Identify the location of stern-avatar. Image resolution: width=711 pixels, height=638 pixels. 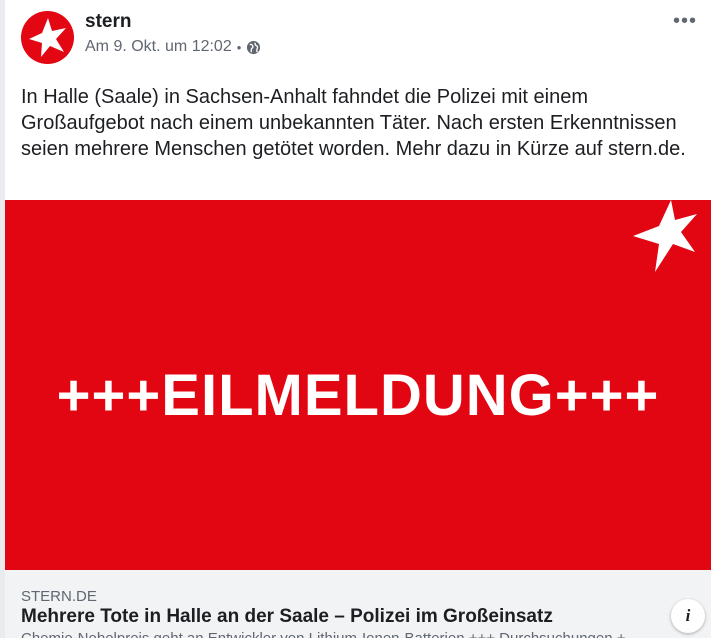
(47, 37).